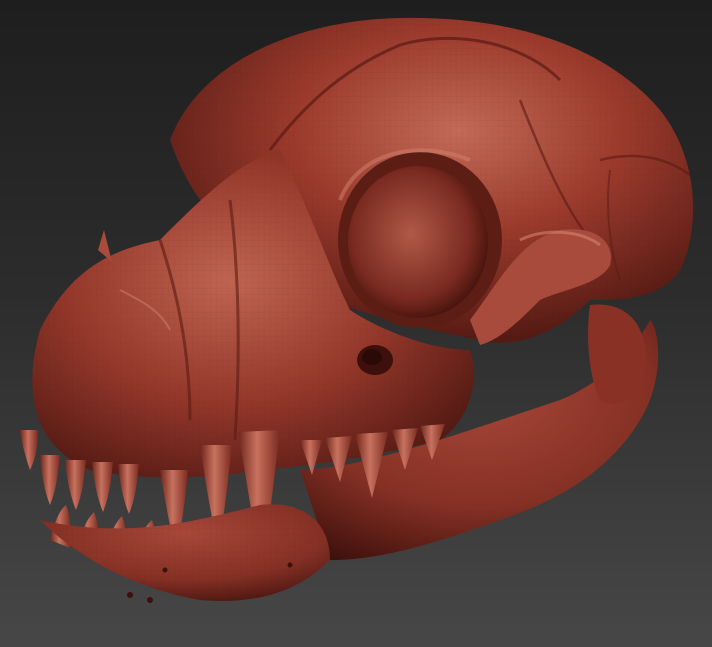 This screenshot has height=647, width=712. What do you see at coordinates (375, 360) in the screenshot?
I see `infraorbital-foramen` at bounding box center [375, 360].